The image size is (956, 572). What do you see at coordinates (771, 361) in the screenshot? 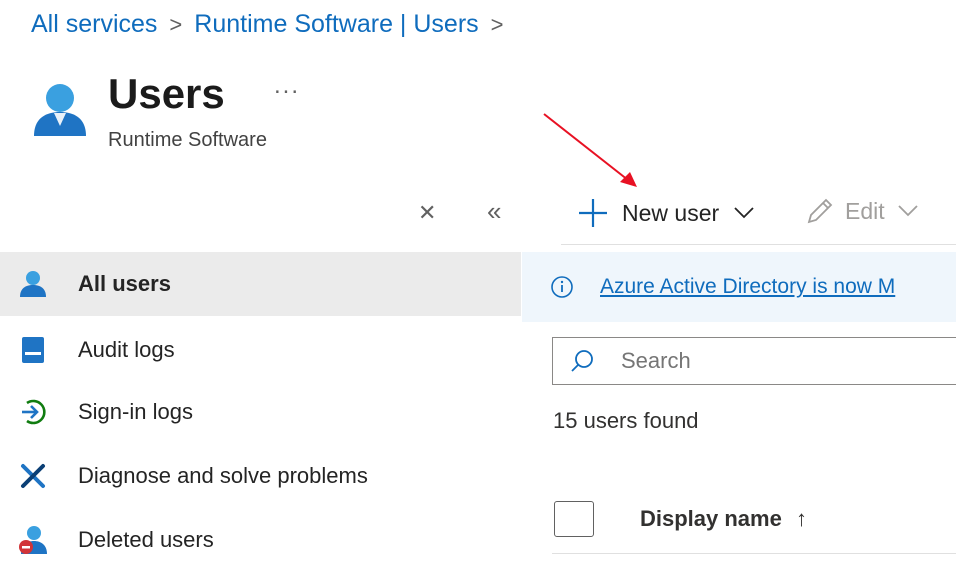
I see `search-input` at bounding box center [771, 361].